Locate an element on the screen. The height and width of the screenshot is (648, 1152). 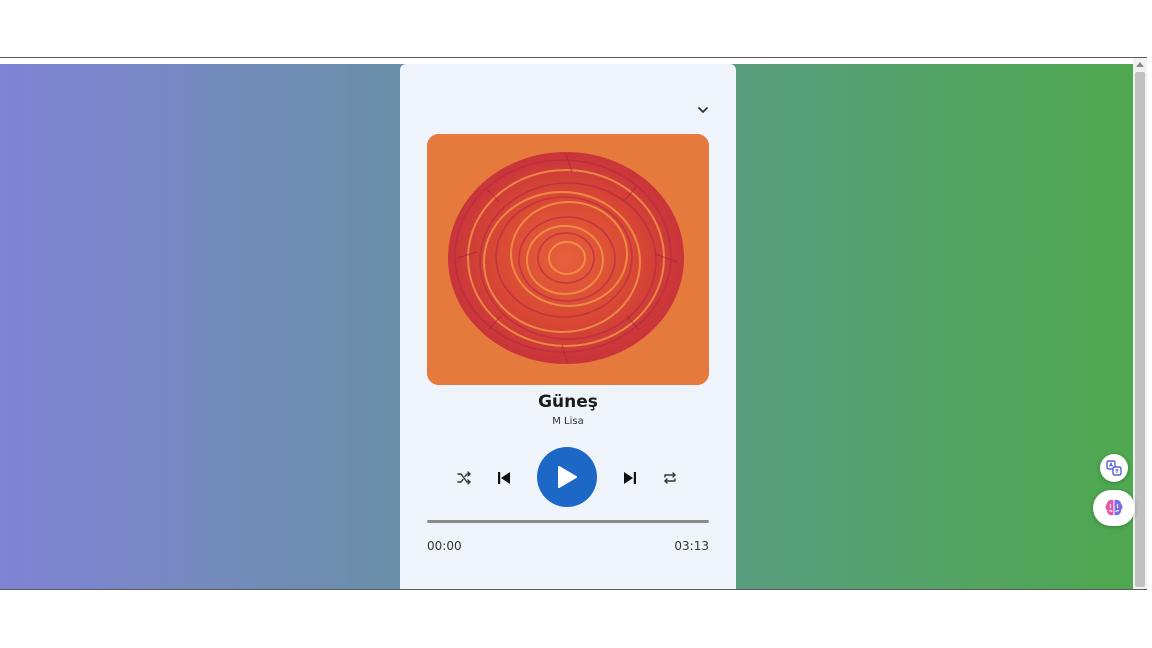
progress-bar is located at coordinates (568, 521).